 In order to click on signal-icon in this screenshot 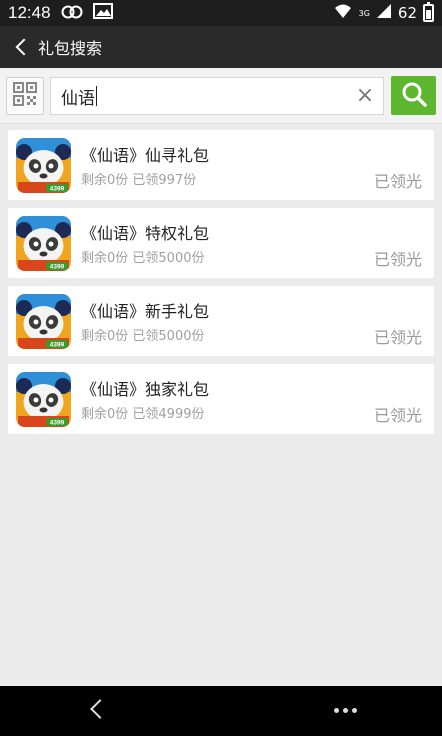, I will do `click(384, 13)`.